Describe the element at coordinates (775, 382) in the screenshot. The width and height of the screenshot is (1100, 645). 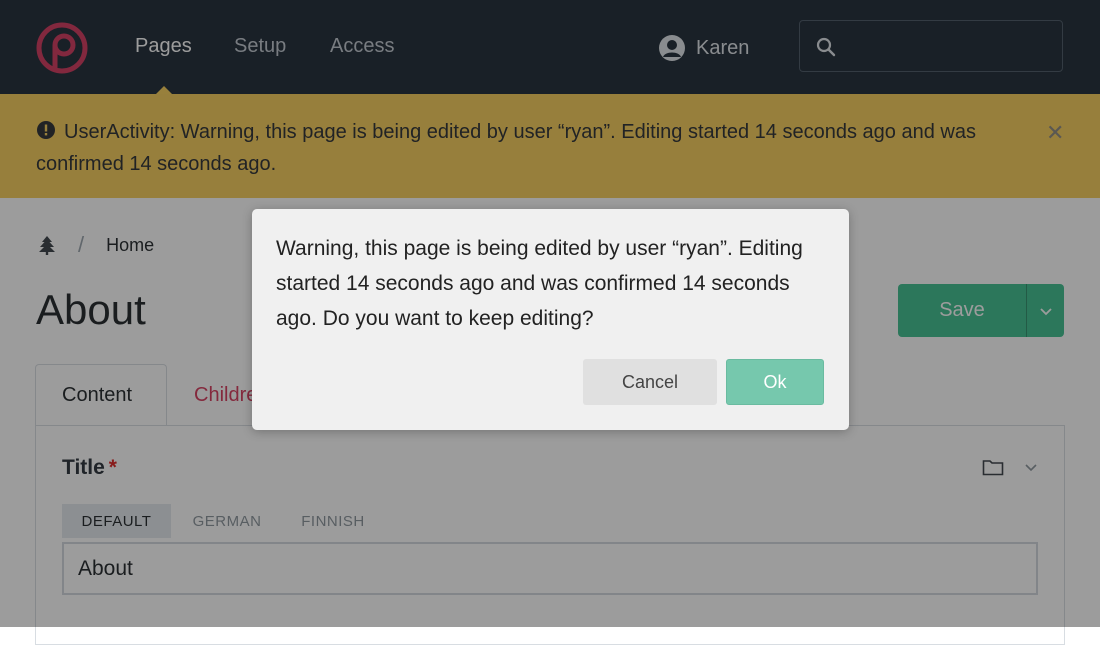
I see `ok-button: Ok` at that location.